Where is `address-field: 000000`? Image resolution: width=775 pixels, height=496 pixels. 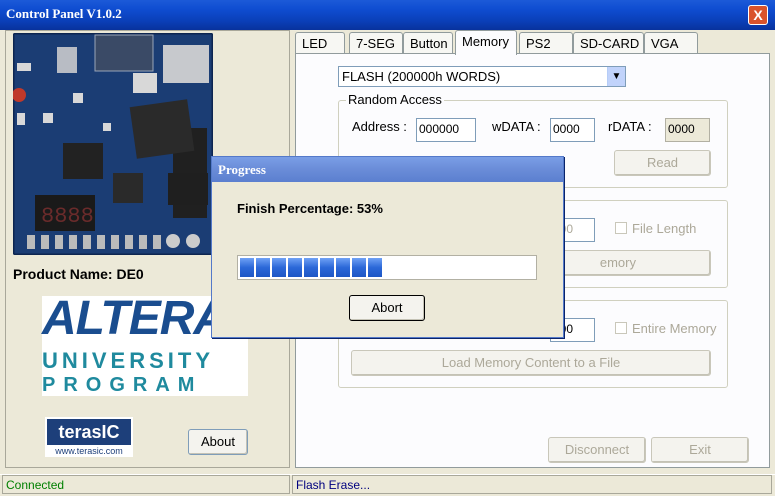 address-field: 000000 is located at coordinates (446, 130).